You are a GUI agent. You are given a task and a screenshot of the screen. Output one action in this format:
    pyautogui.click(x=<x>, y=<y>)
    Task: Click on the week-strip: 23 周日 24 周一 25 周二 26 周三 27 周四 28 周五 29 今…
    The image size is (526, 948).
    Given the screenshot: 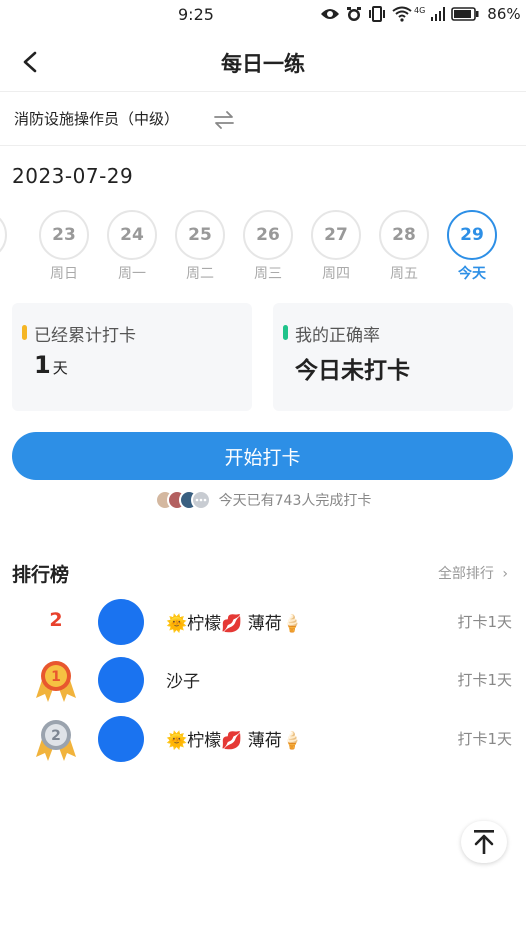 What is the action you would take?
    pyautogui.click(x=263, y=246)
    